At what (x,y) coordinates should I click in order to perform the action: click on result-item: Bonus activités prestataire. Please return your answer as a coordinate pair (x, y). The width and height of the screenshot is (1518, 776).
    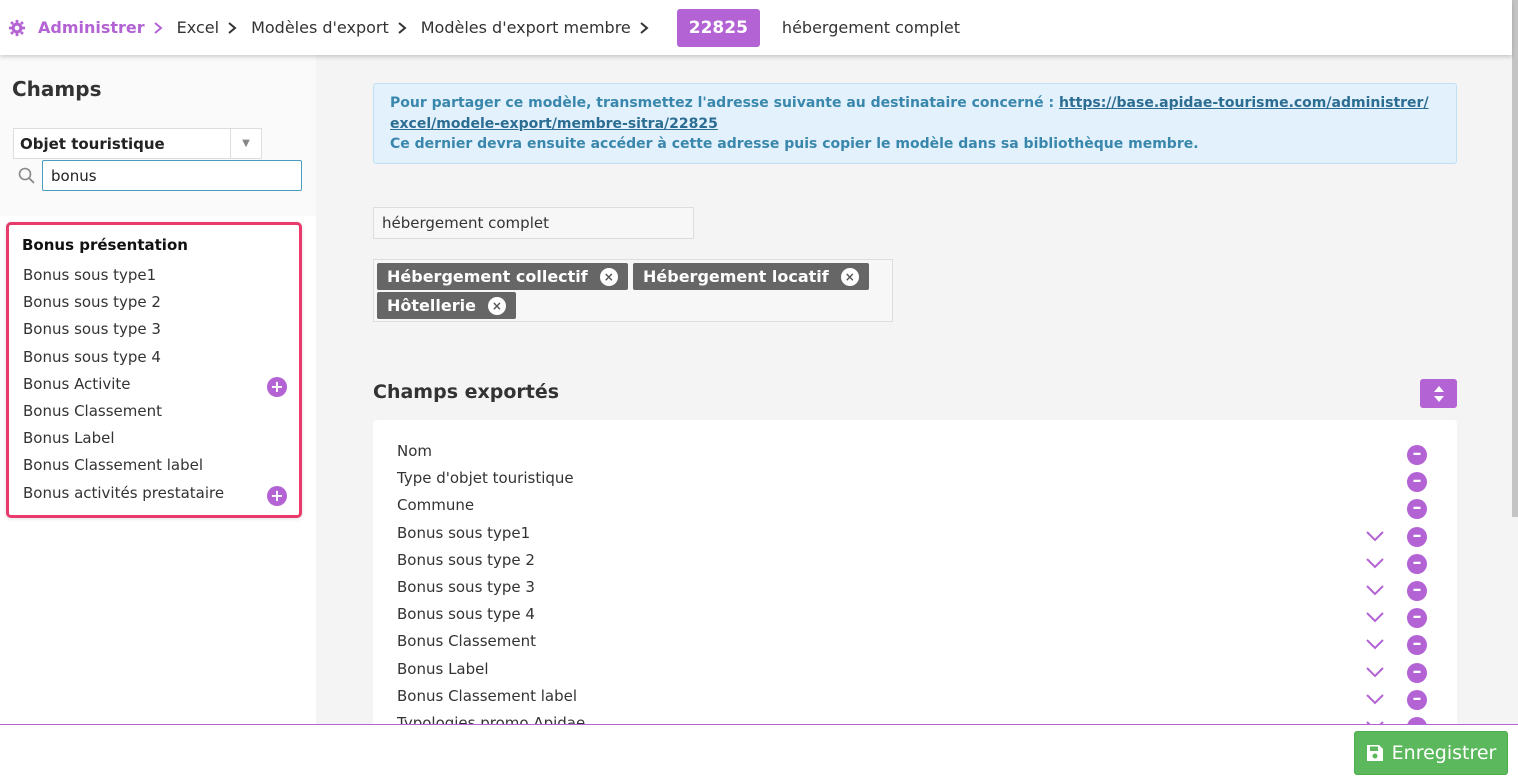
    Looking at the image, I should click on (123, 493).